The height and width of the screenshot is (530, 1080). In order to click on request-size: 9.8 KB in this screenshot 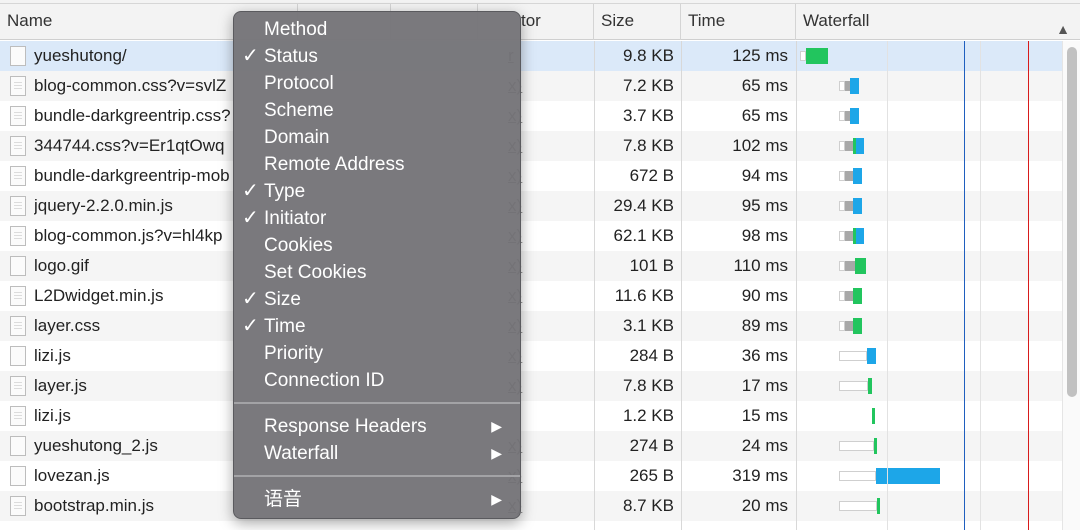, I will do `click(648, 55)`.